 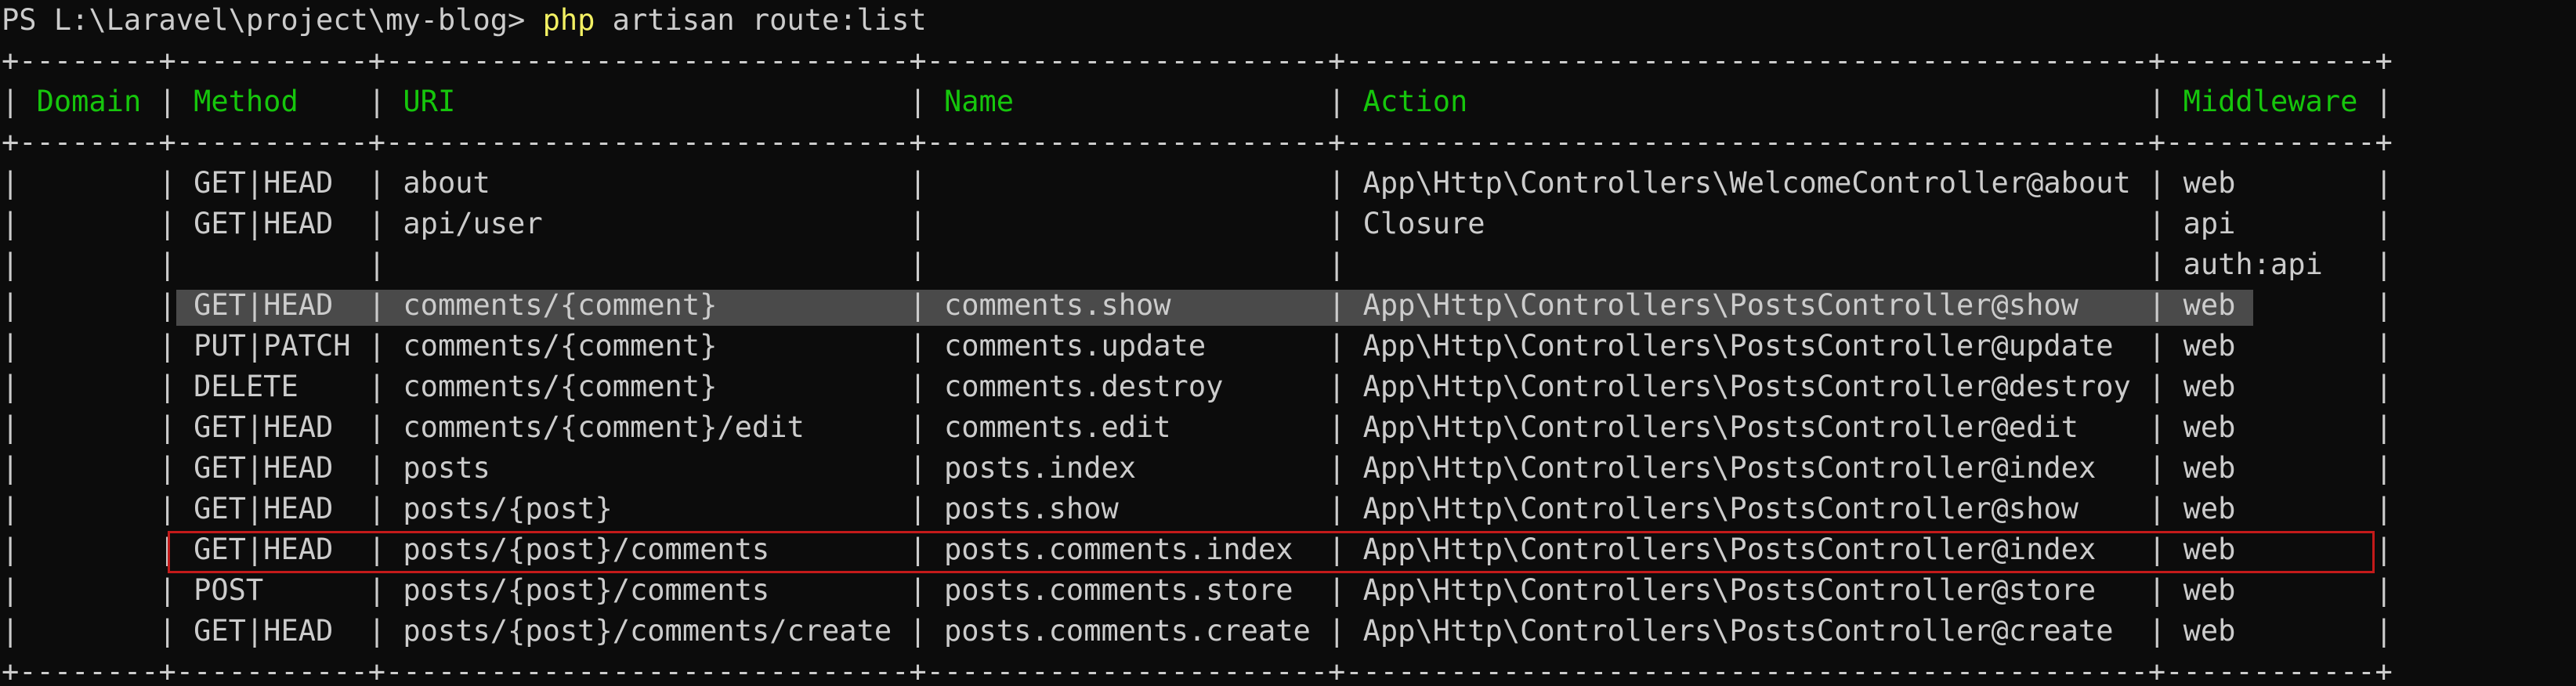 I want to click on red-row-outline, so click(x=1271, y=552).